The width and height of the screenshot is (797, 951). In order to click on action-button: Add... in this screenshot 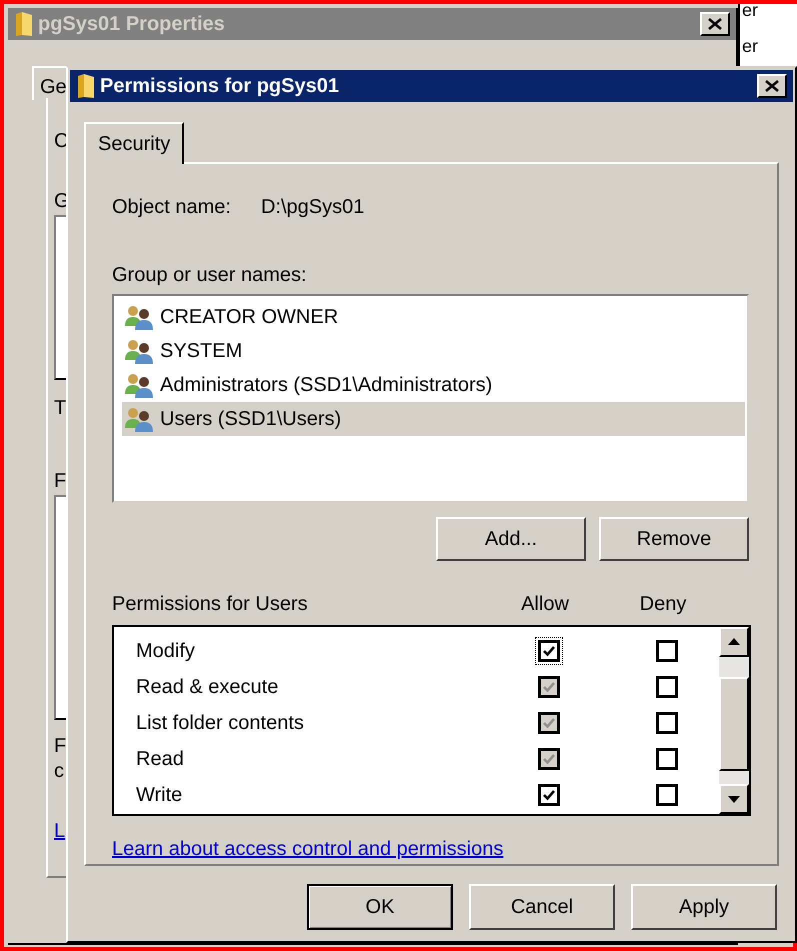, I will do `click(511, 538)`.